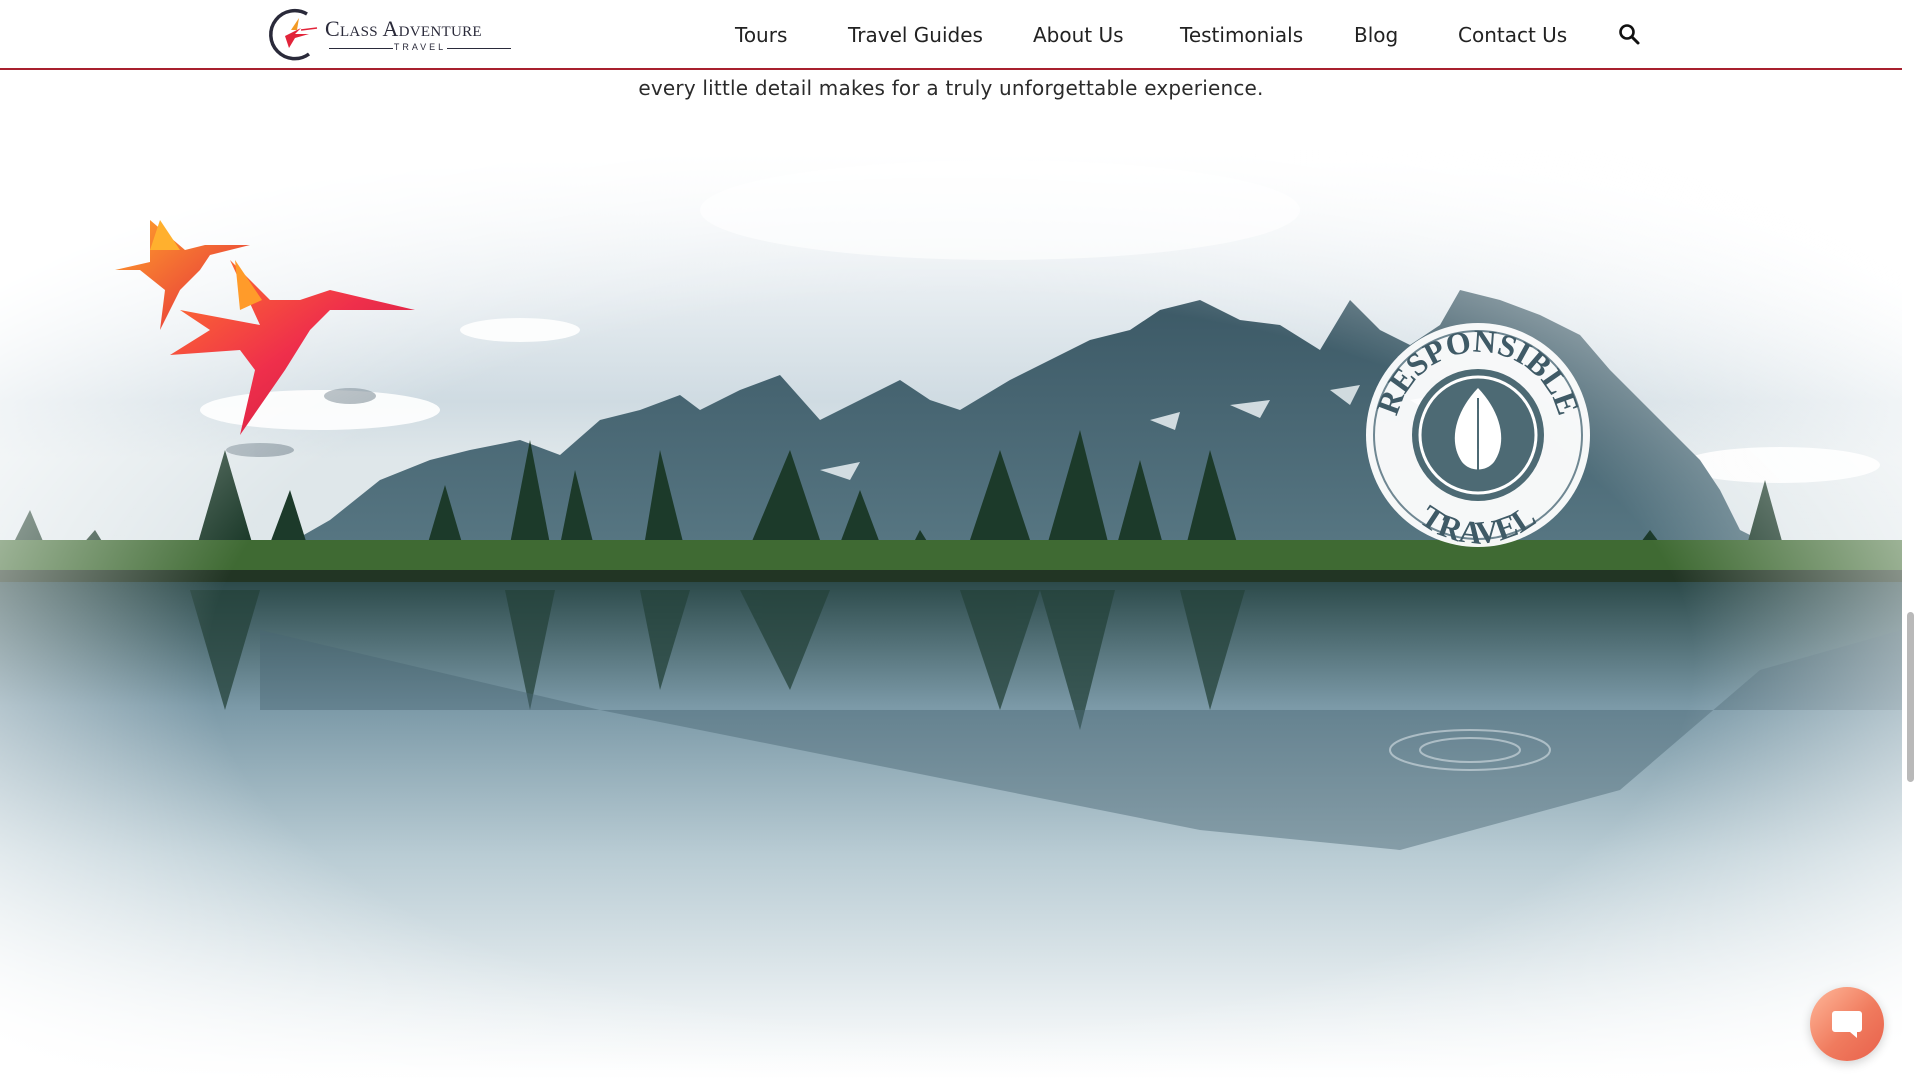 The height and width of the screenshot is (1079, 1919). I want to click on nav-item-travel-guides: Travel Guides, so click(915, 35).